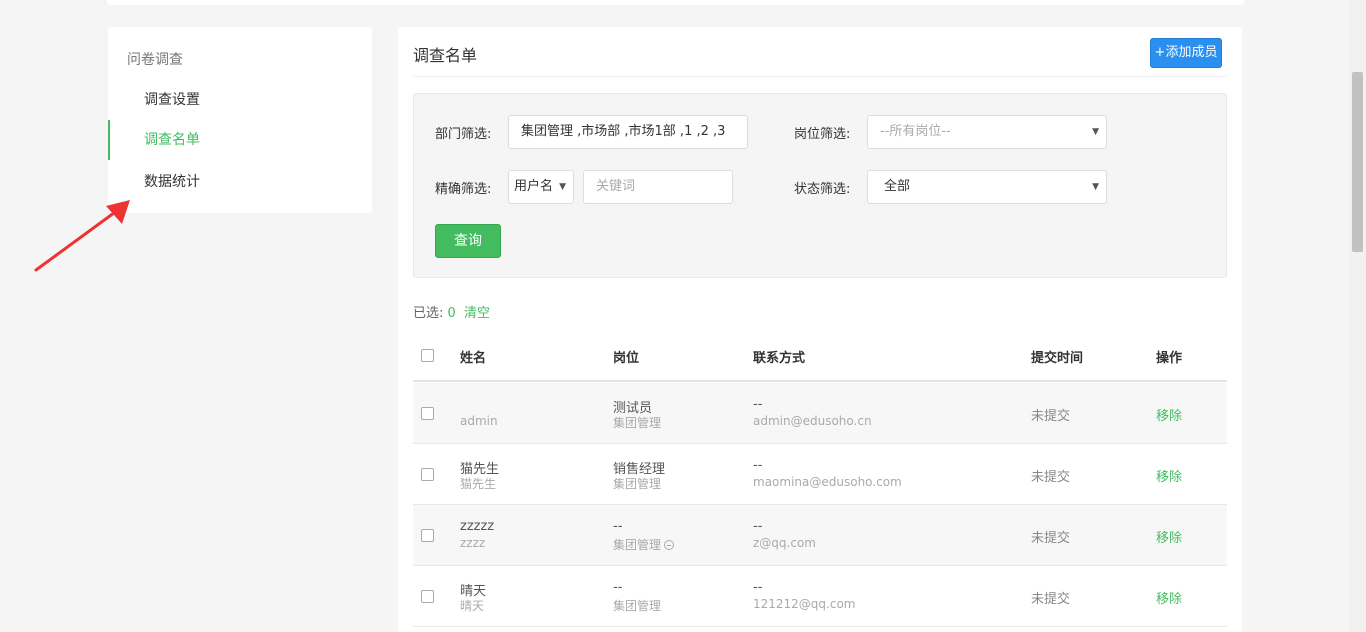 The width and height of the screenshot is (1366, 632). I want to click on sidebar-item-survey-settings: 调查设置, so click(240, 100).